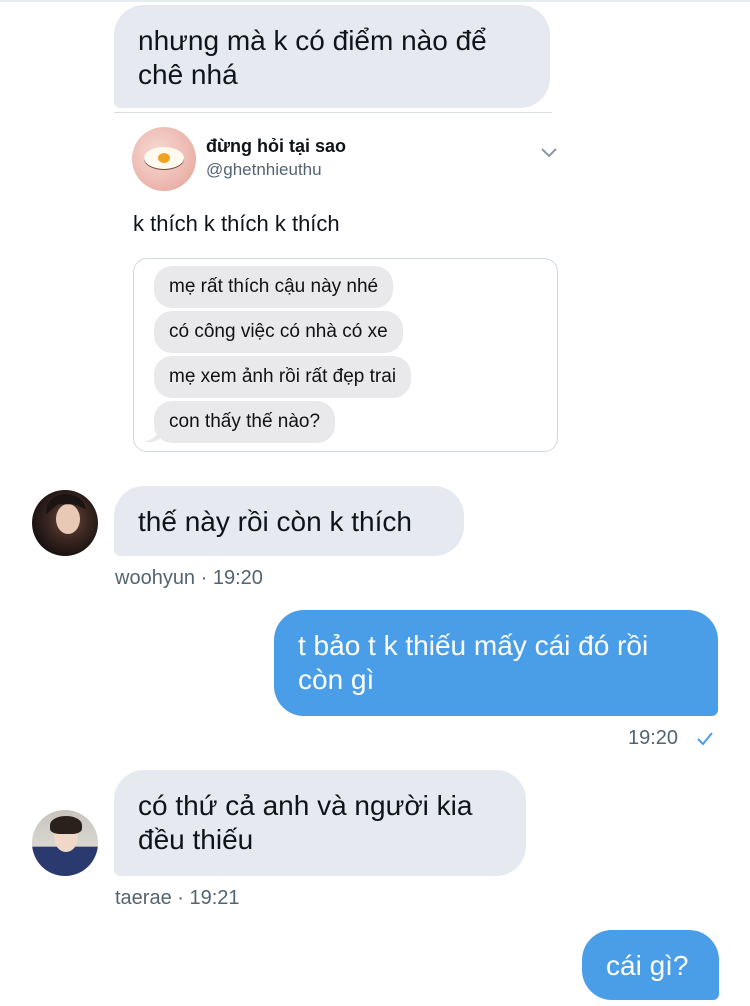  Describe the element at coordinates (65, 523) in the screenshot. I see `avatar-woohyun` at that location.